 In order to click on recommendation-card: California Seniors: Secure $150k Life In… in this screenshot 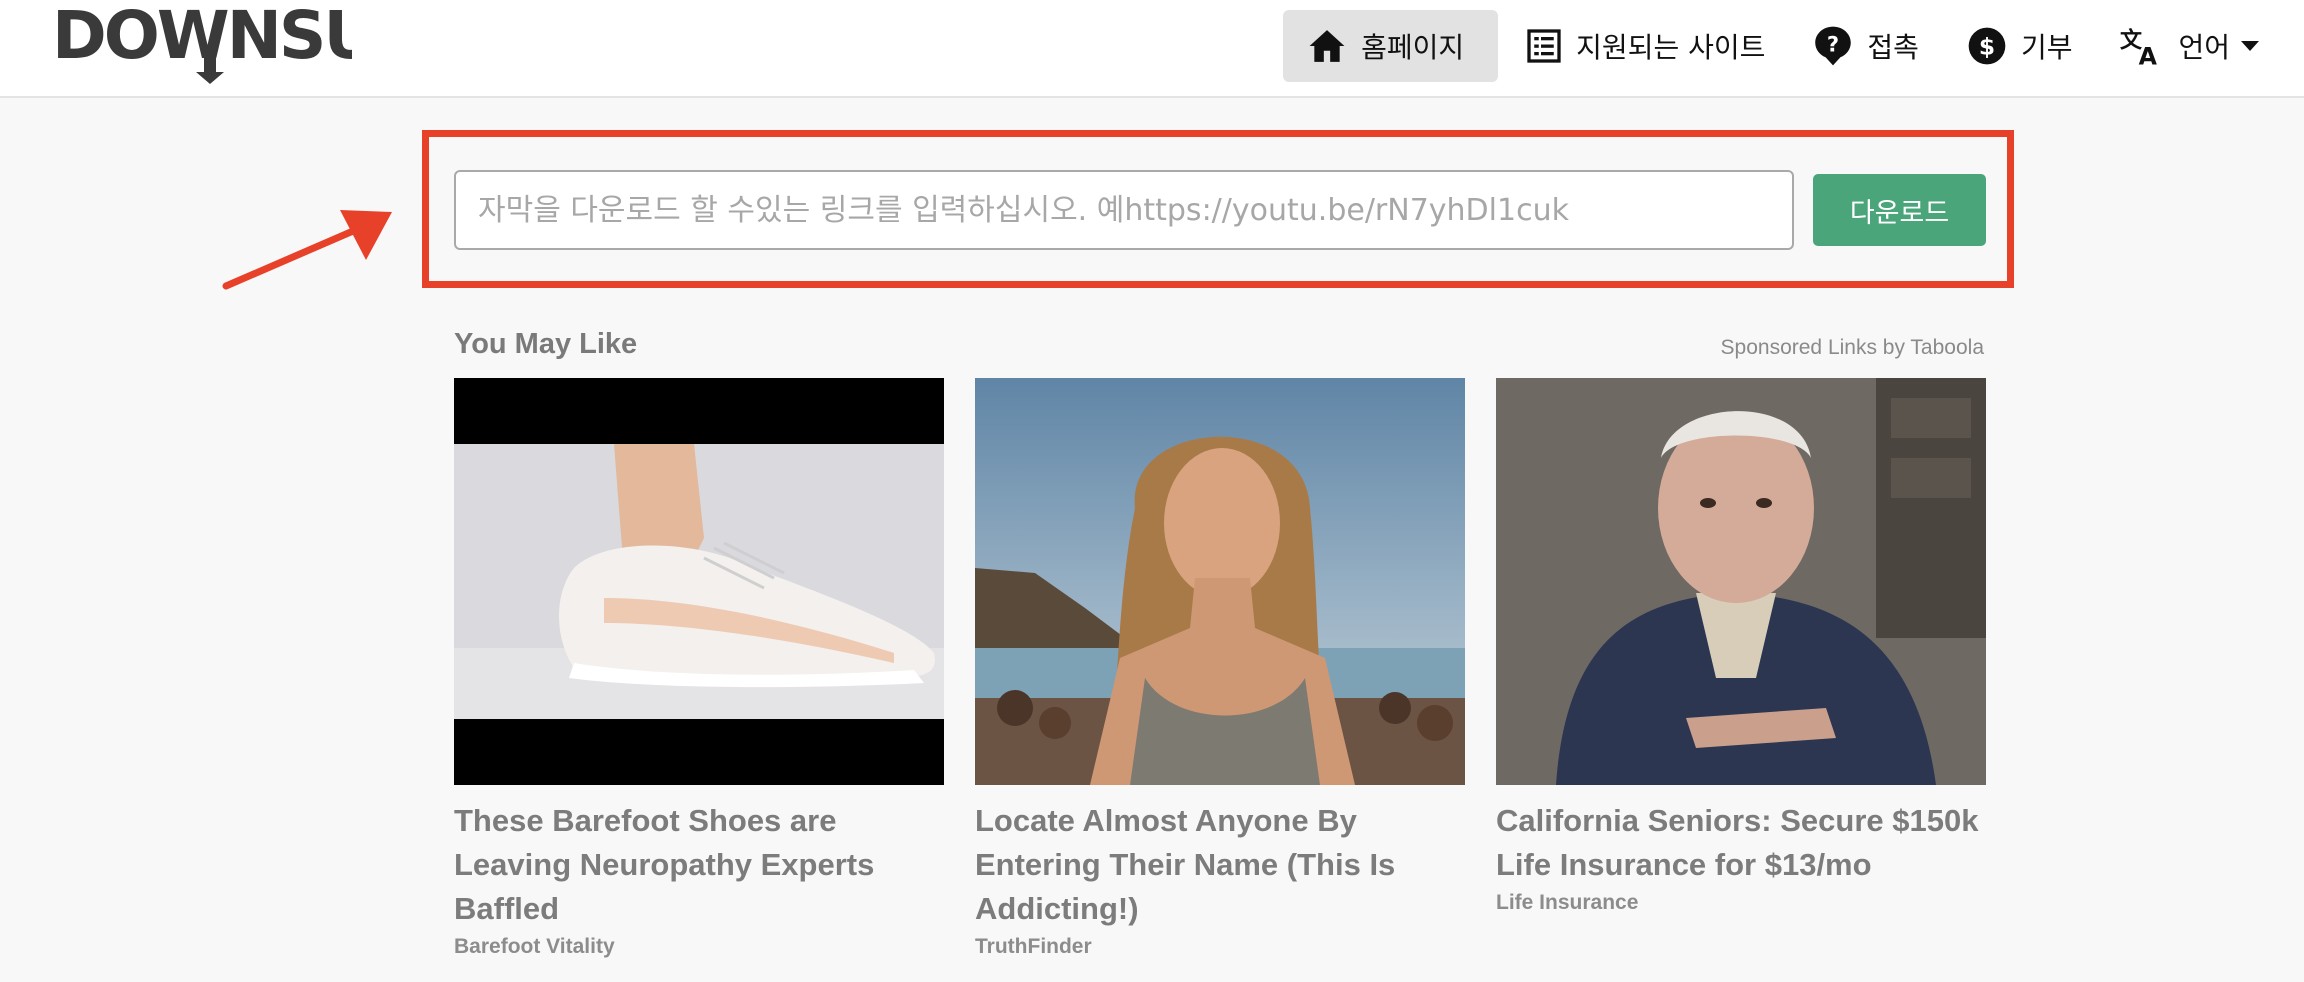, I will do `click(1741, 646)`.